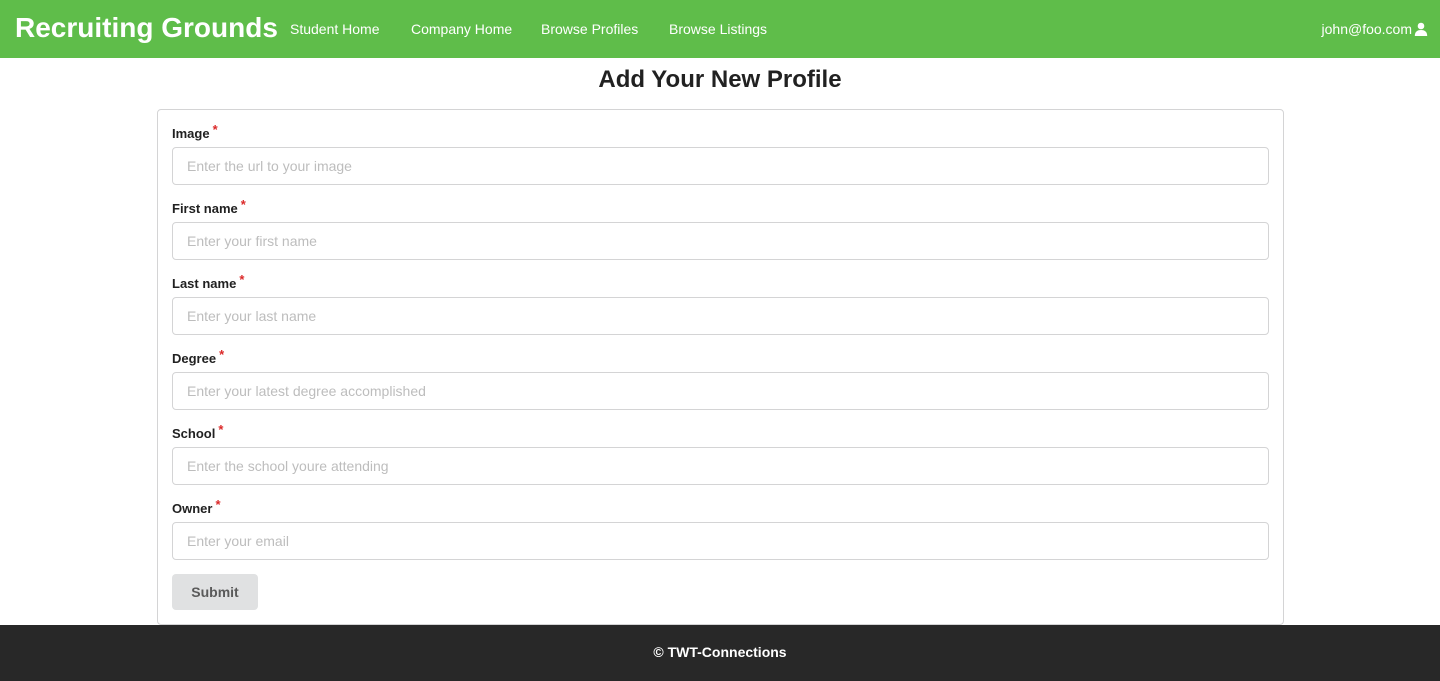 The height and width of the screenshot is (681, 1440). I want to click on page-title: Add Your New Profile, so click(720, 79).